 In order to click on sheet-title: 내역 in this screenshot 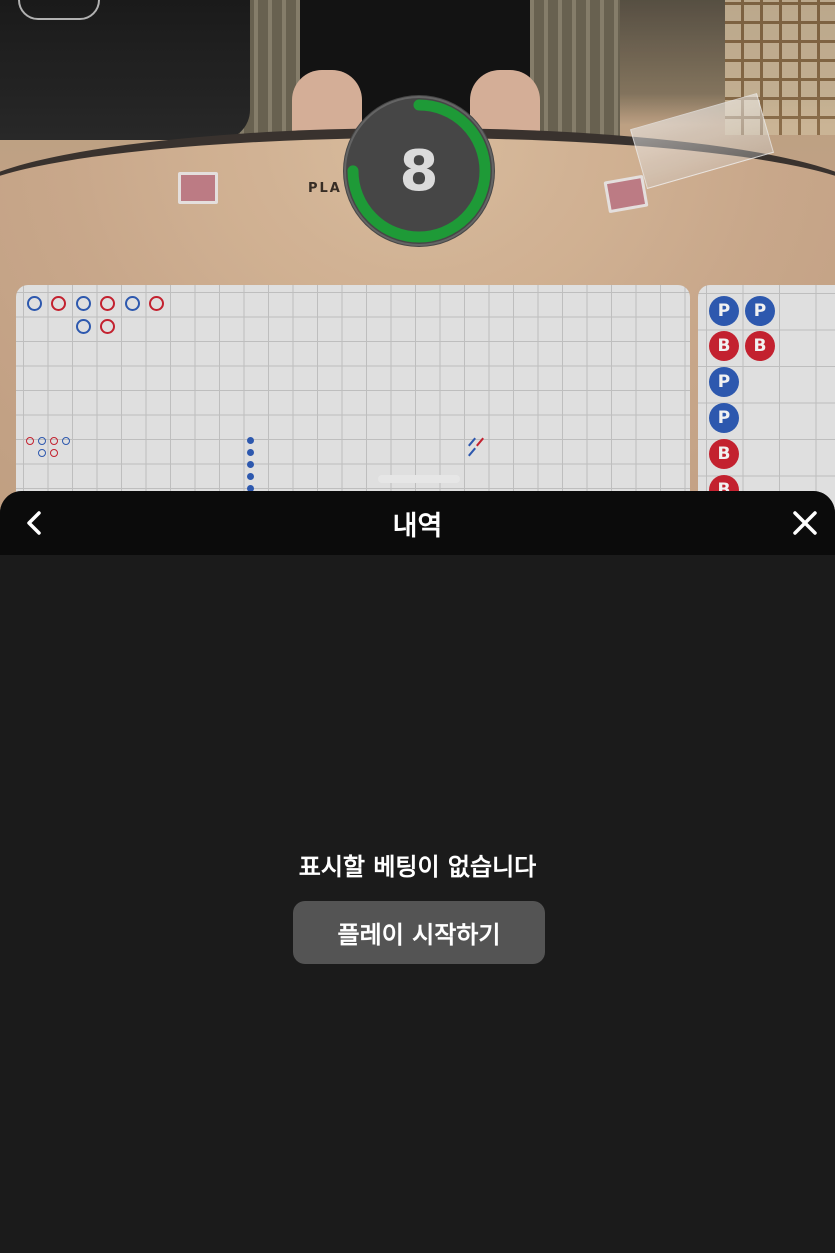, I will do `click(417, 526)`.